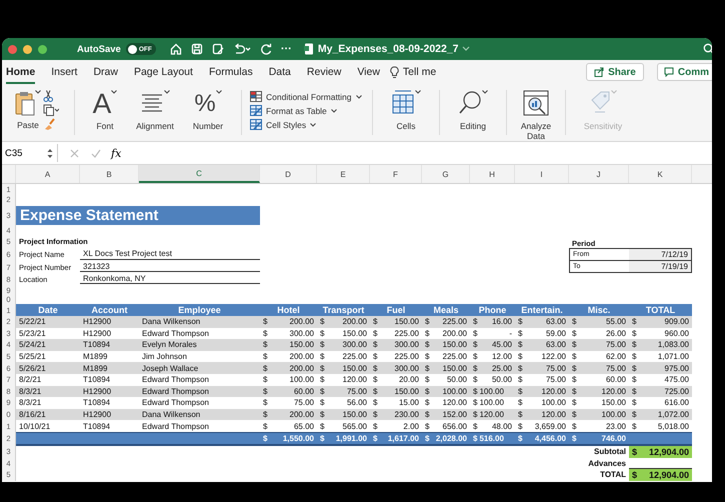  What do you see at coordinates (613, 475) in the screenshot?
I see `summary-label: TOTAL` at bounding box center [613, 475].